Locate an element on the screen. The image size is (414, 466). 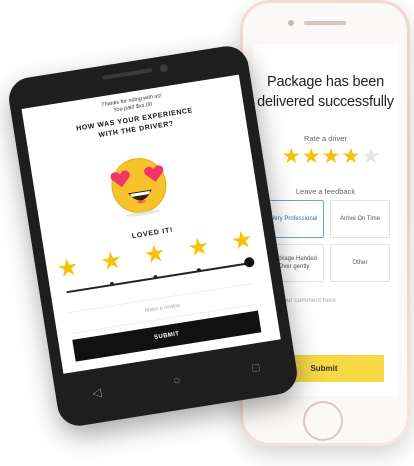
driver-rating: ★ ★ ★ ★ ★ is located at coordinates (331, 157).